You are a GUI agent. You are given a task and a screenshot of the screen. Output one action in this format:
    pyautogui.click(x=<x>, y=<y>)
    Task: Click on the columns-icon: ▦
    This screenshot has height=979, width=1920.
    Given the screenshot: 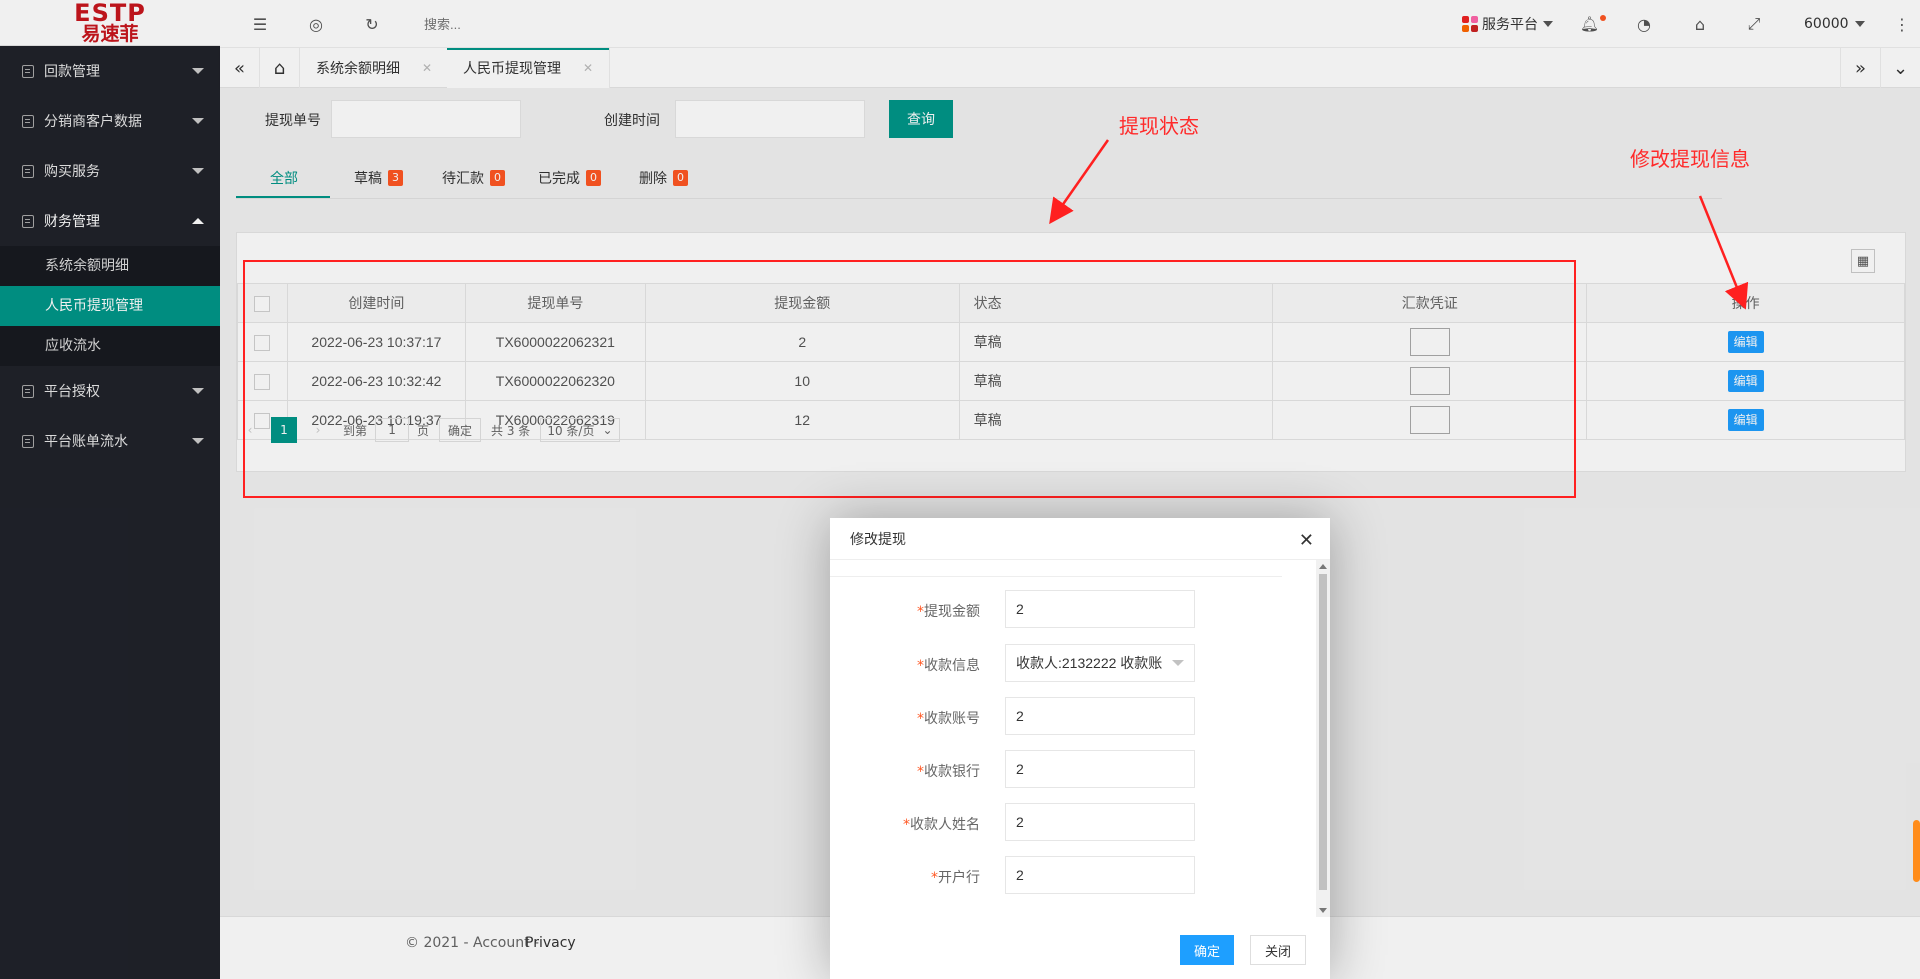 What is the action you would take?
    pyautogui.click(x=1863, y=261)
    